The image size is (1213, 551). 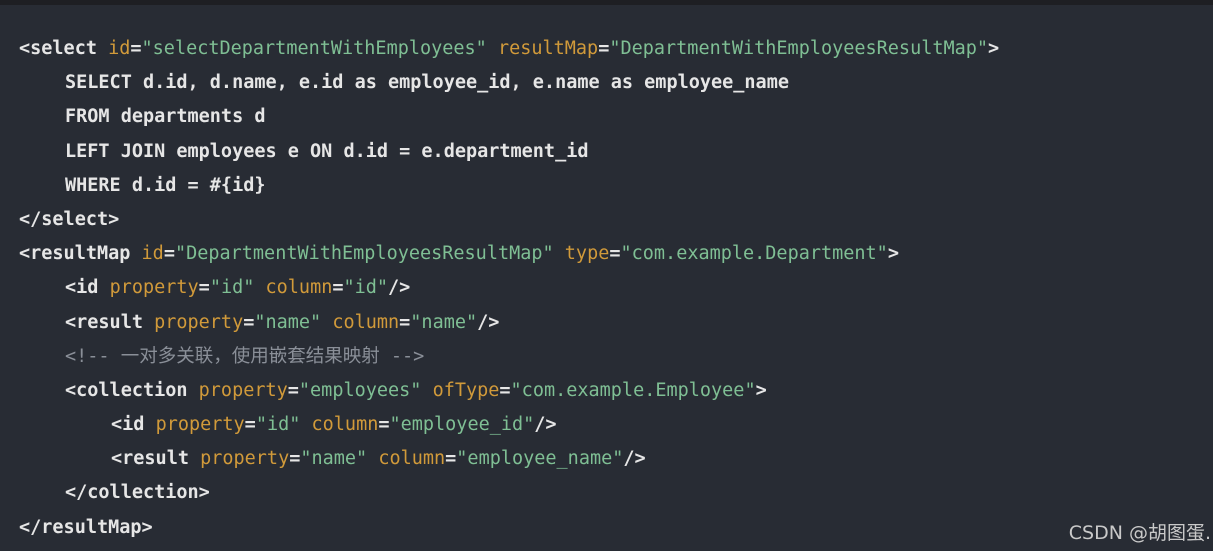 I want to click on attr-value: "employees", so click(x=360, y=390).